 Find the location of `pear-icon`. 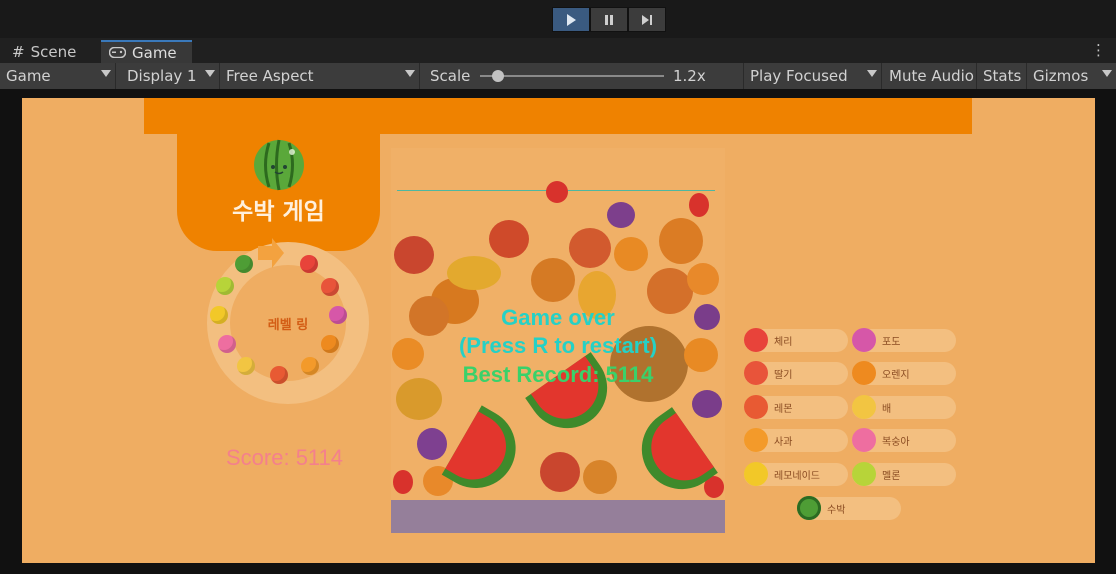

pear-icon is located at coordinates (864, 407).